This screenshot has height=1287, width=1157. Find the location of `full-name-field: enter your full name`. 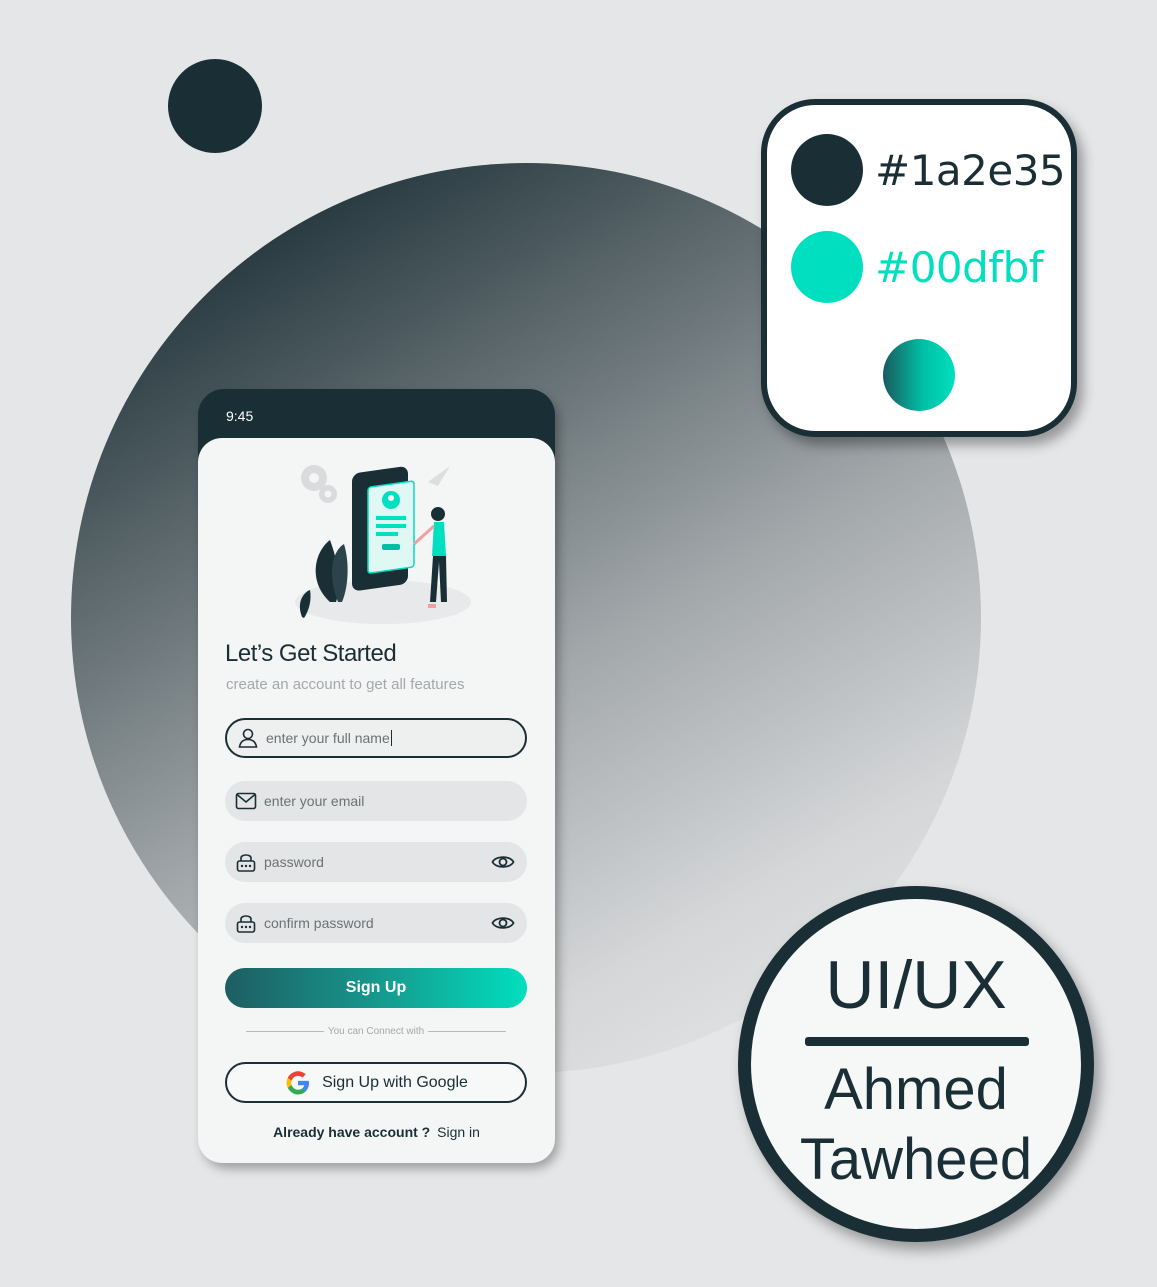

full-name-field: enter your full name is located at coordinates (376, 738).